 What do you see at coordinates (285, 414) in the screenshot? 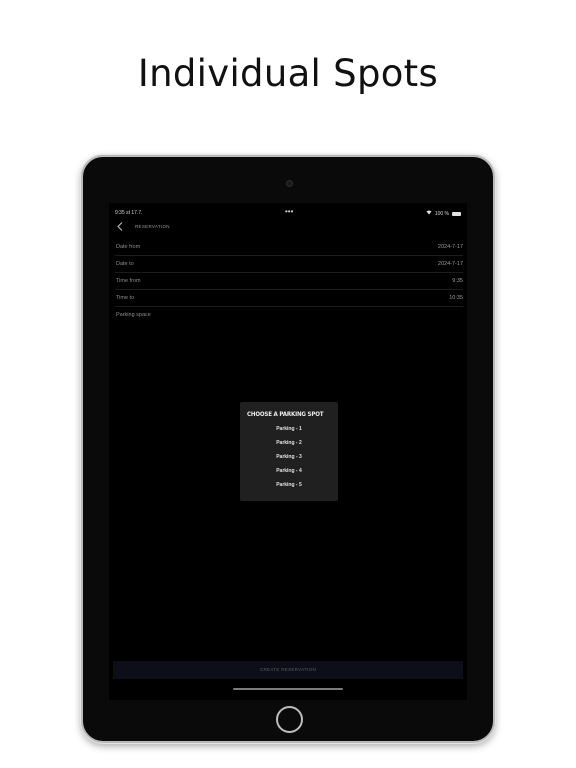
I see `dialog-title: CHOOSE A PARKING SPOT` at bounding box center [285, 414].